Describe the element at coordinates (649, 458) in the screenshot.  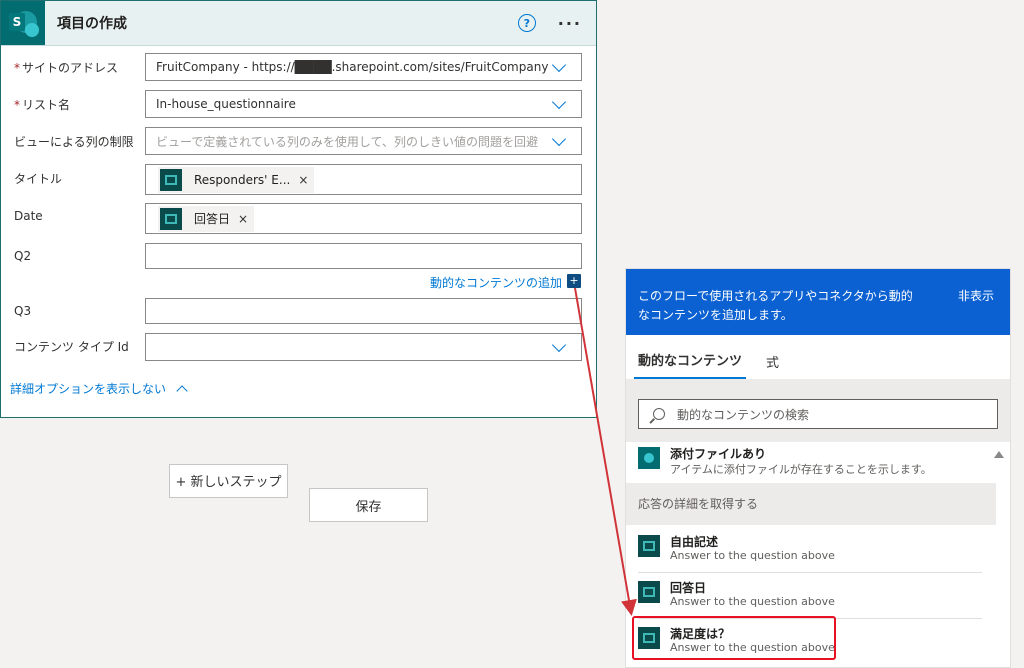
I see `sharepoint-icon` at that location.